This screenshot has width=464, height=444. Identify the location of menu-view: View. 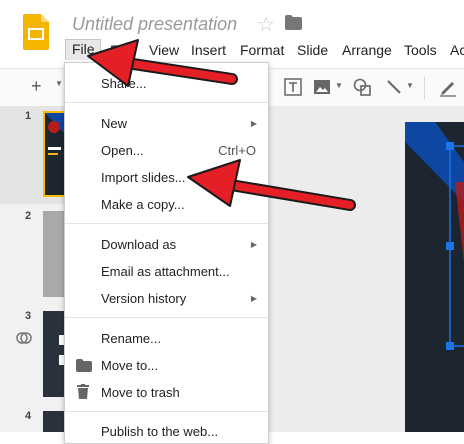
(164, 50).